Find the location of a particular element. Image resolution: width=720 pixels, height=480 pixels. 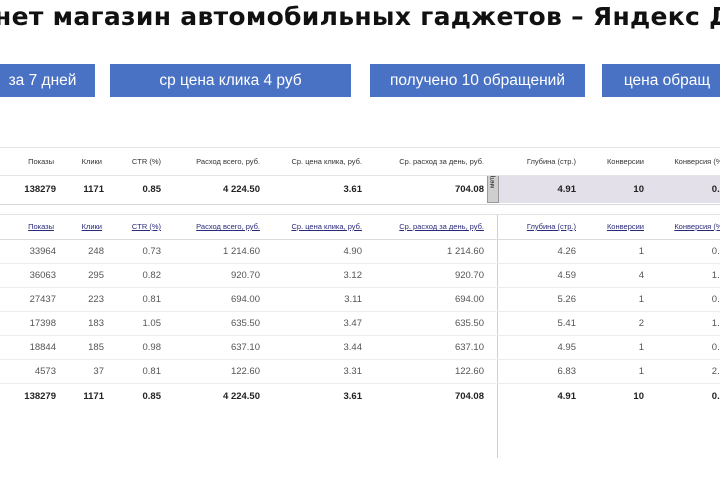

sort-conv-rate: Конверсия (%) is located at coordinates (697, 227).